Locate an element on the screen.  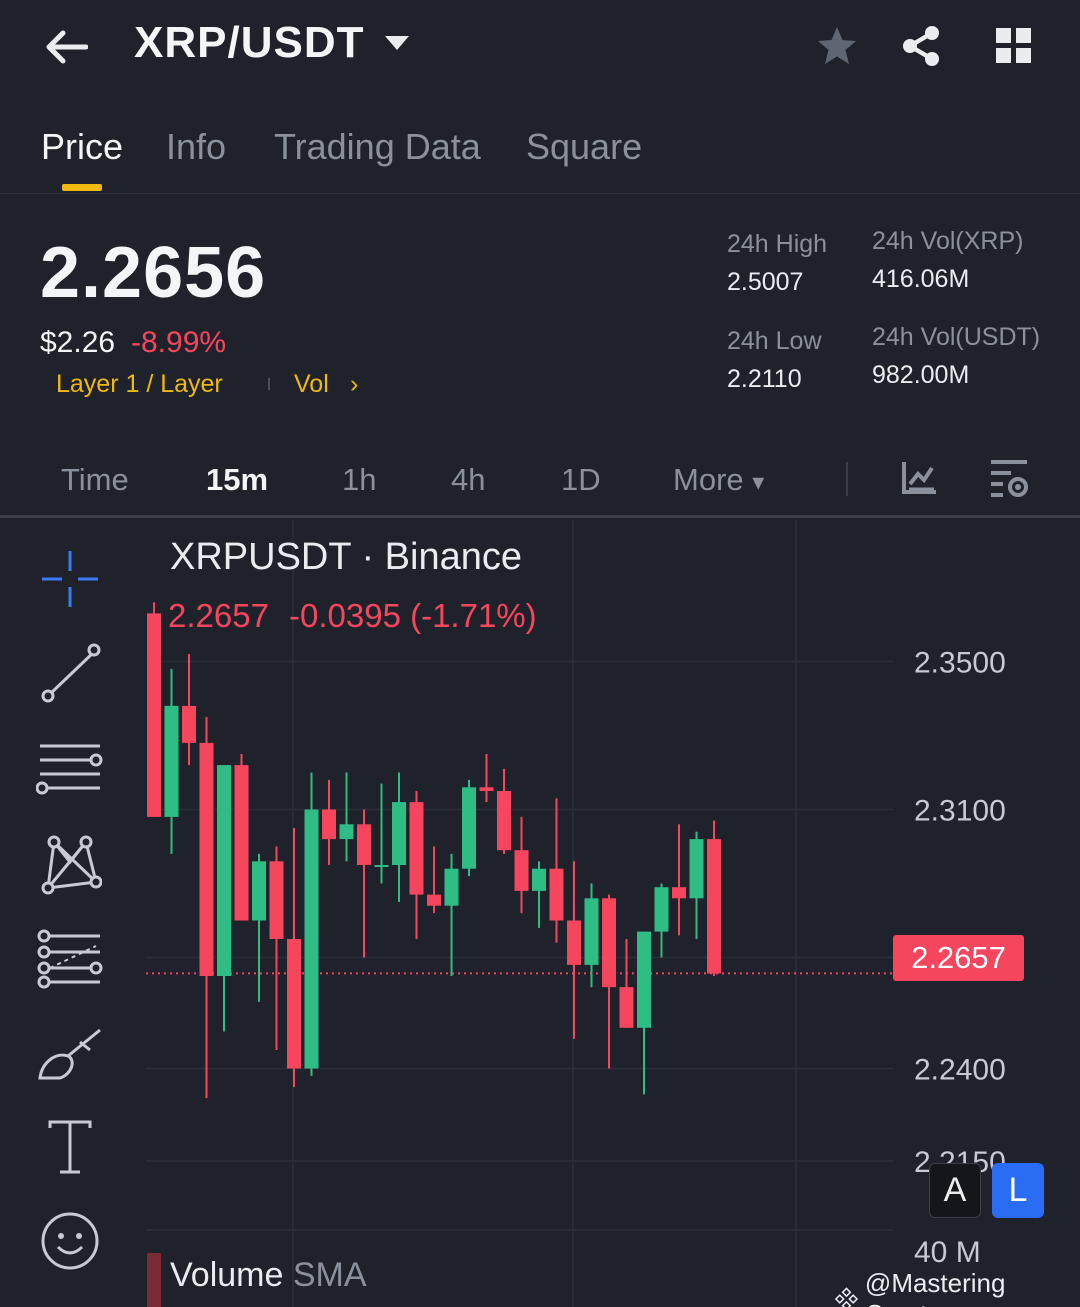
vol-xrp-value: 416.06M is located at coordinates (921, 279).